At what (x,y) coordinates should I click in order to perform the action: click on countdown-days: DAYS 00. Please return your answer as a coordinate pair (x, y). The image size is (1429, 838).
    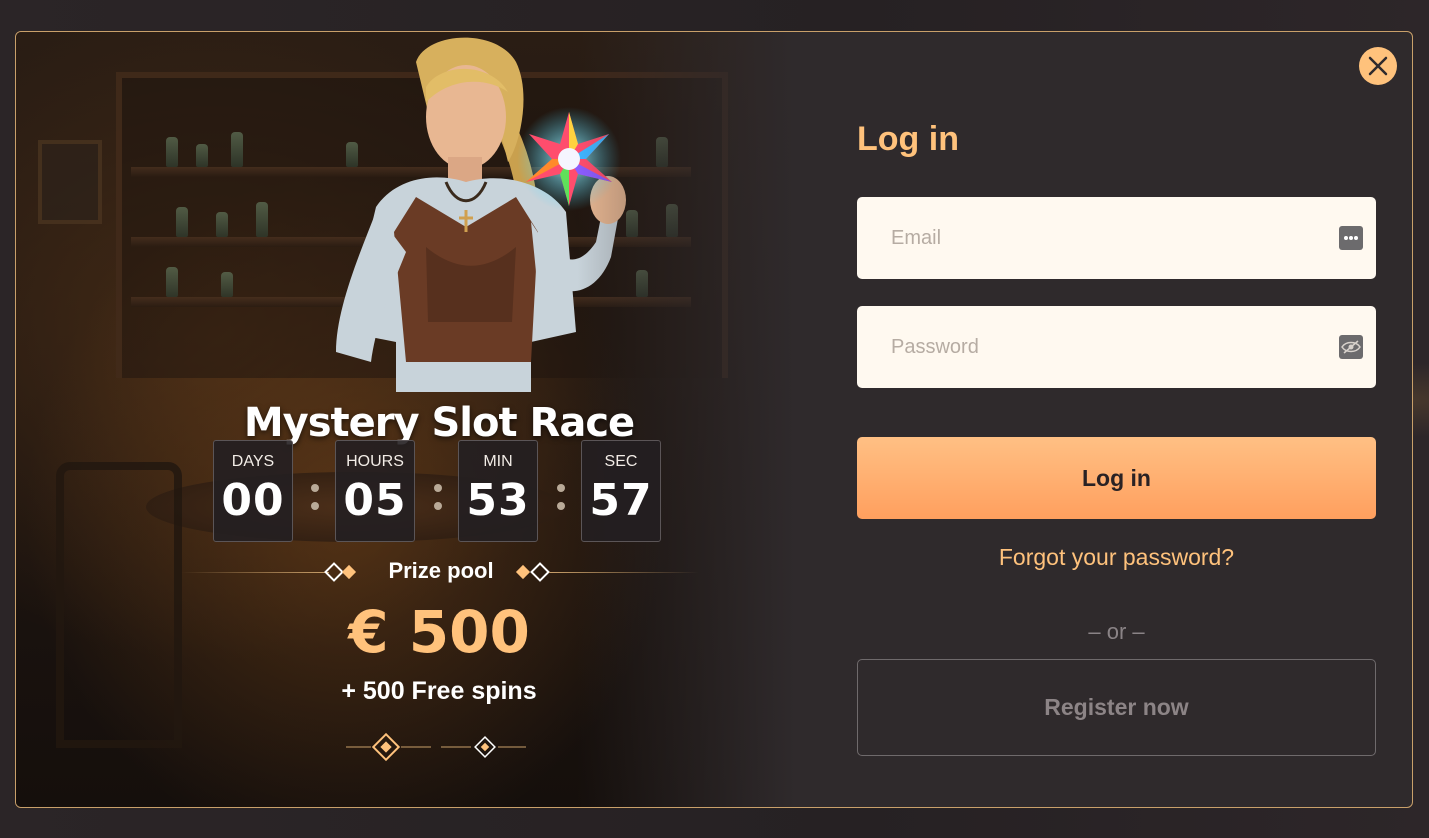
    Looking at the image, I should click on (253, 491).